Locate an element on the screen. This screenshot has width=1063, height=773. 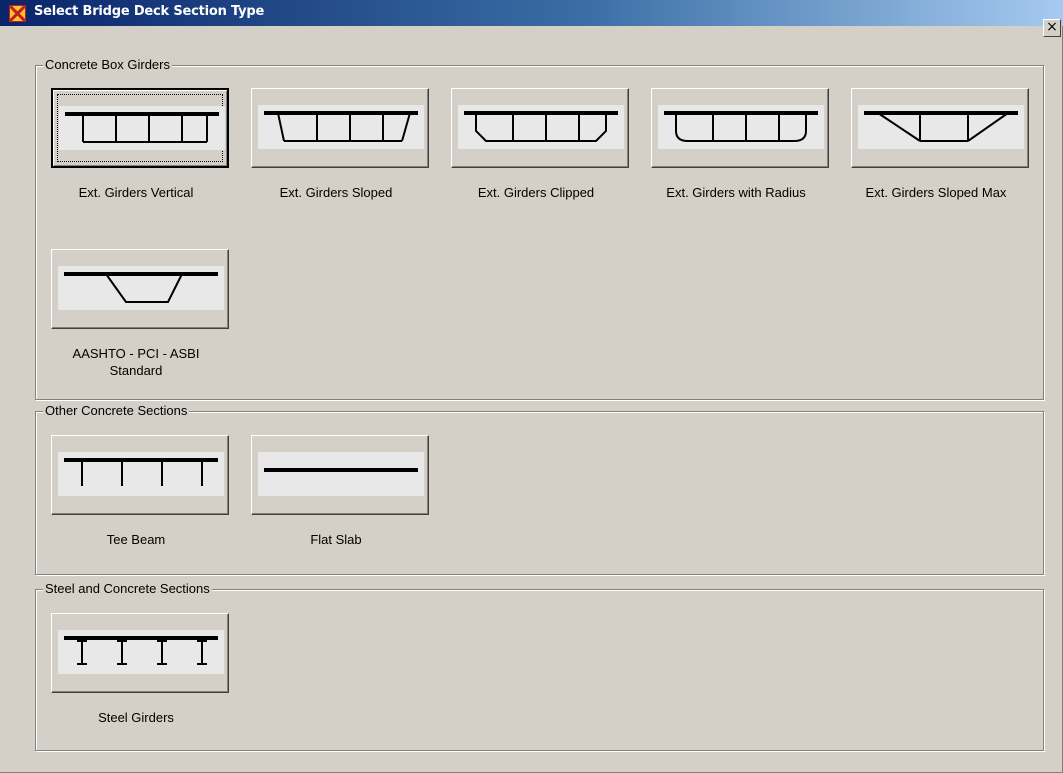
tee-beam-button is located at coordinates (140, 475).